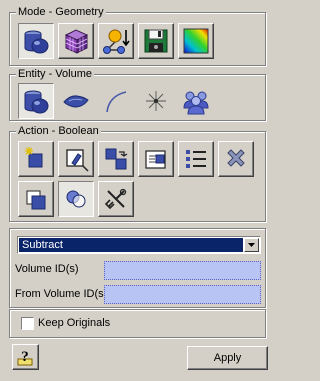  I want to click on transform-icon, so click(116, 159).